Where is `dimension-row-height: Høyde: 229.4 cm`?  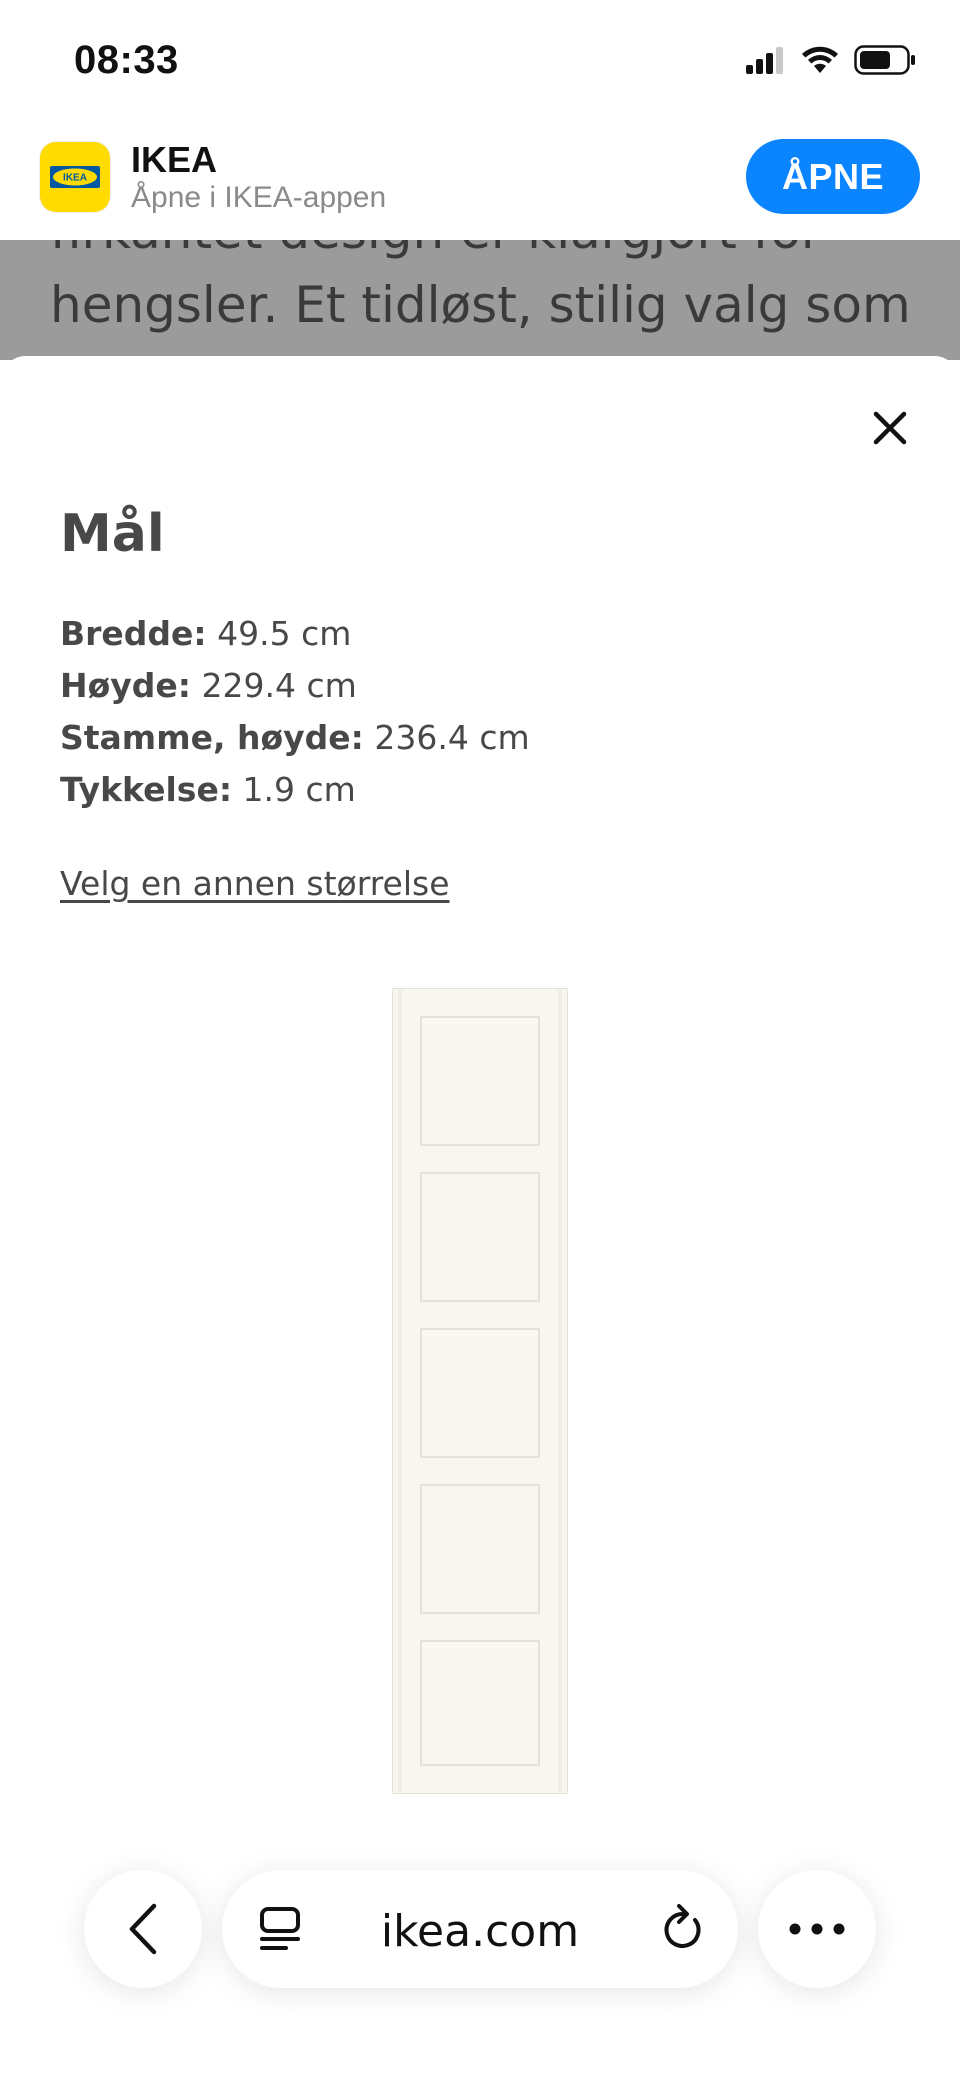 dimension-row-height: Høyde: 229.4 cm is located at coordinates (295, 692).